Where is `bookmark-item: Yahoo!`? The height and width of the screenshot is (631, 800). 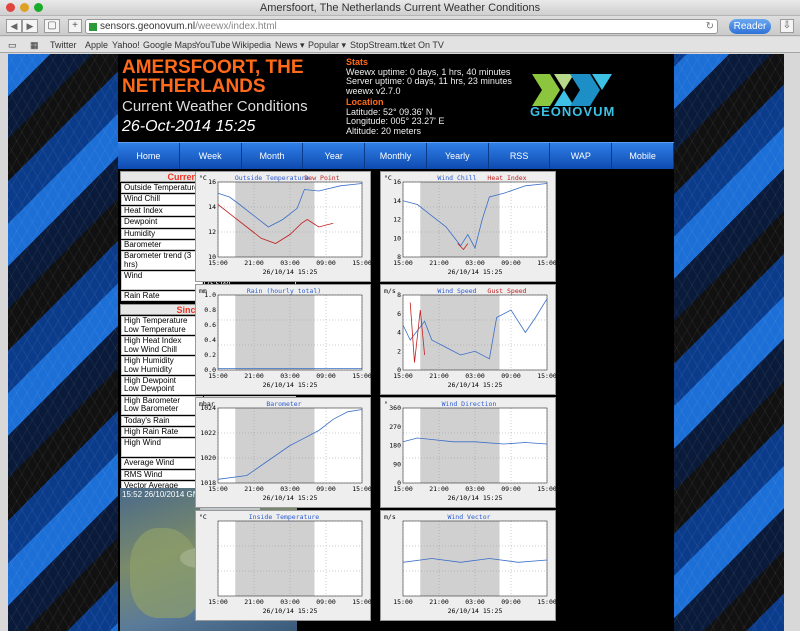
bookmark-item: Yahoo! is located at coordinates (126, 45).